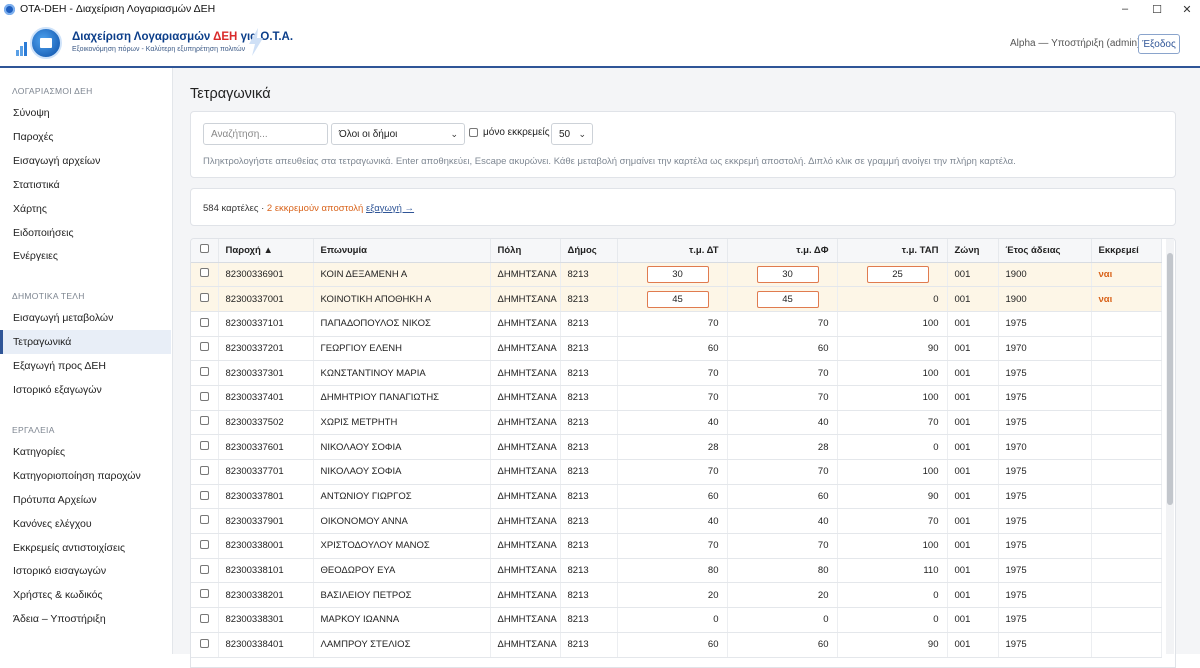 This screenshot has height=668, width=1200. I want to click on cell-sqm-tap: 110, so click(892, 571).